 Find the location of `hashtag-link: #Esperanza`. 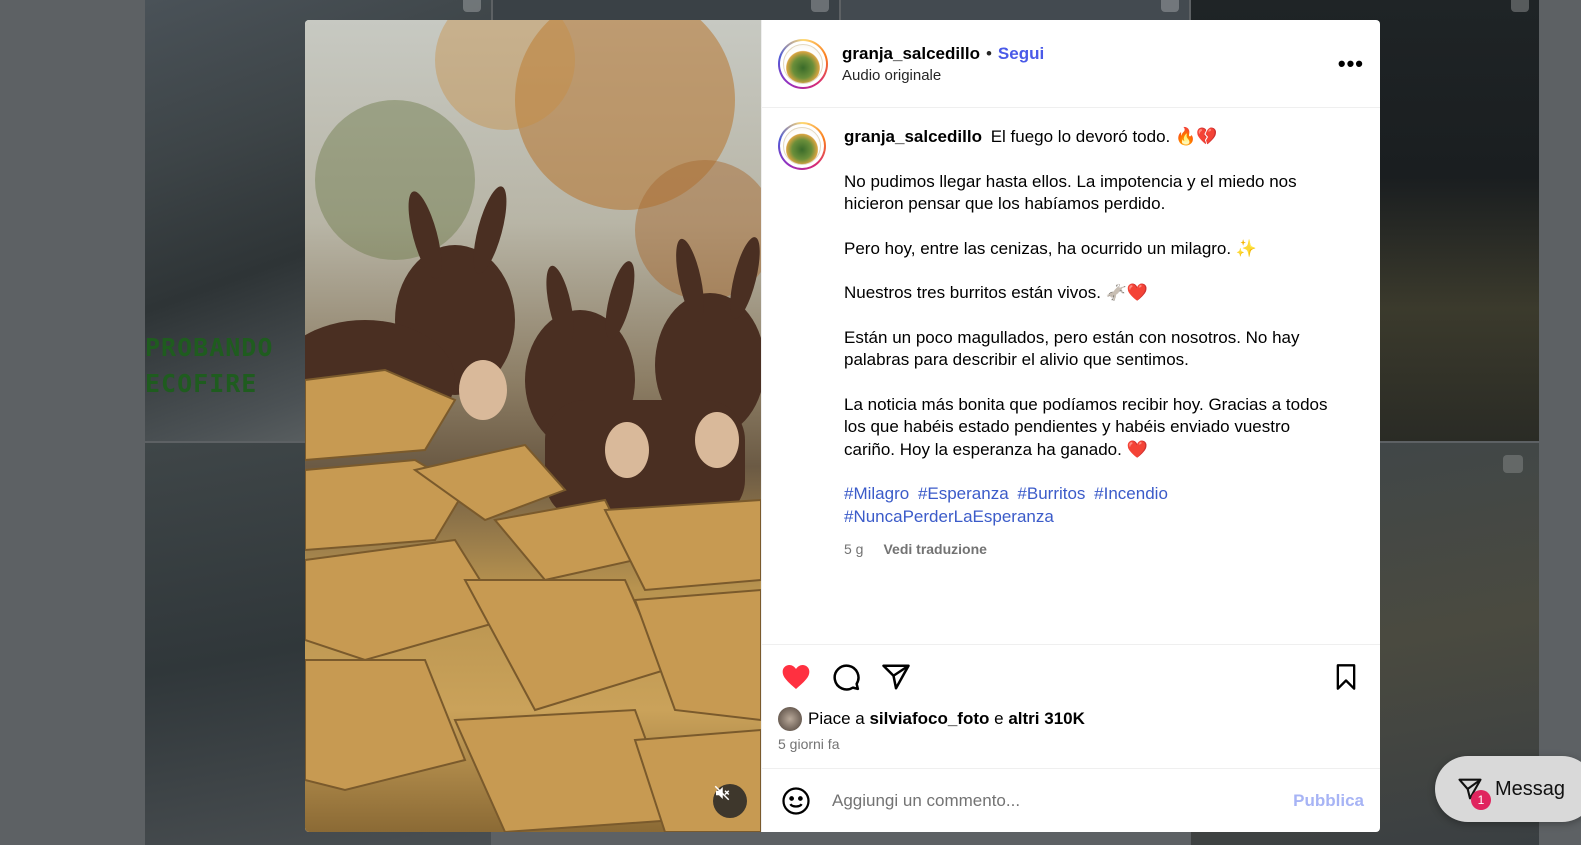

hashtag-link: #Esperanza is located at coordinates (963, 493).